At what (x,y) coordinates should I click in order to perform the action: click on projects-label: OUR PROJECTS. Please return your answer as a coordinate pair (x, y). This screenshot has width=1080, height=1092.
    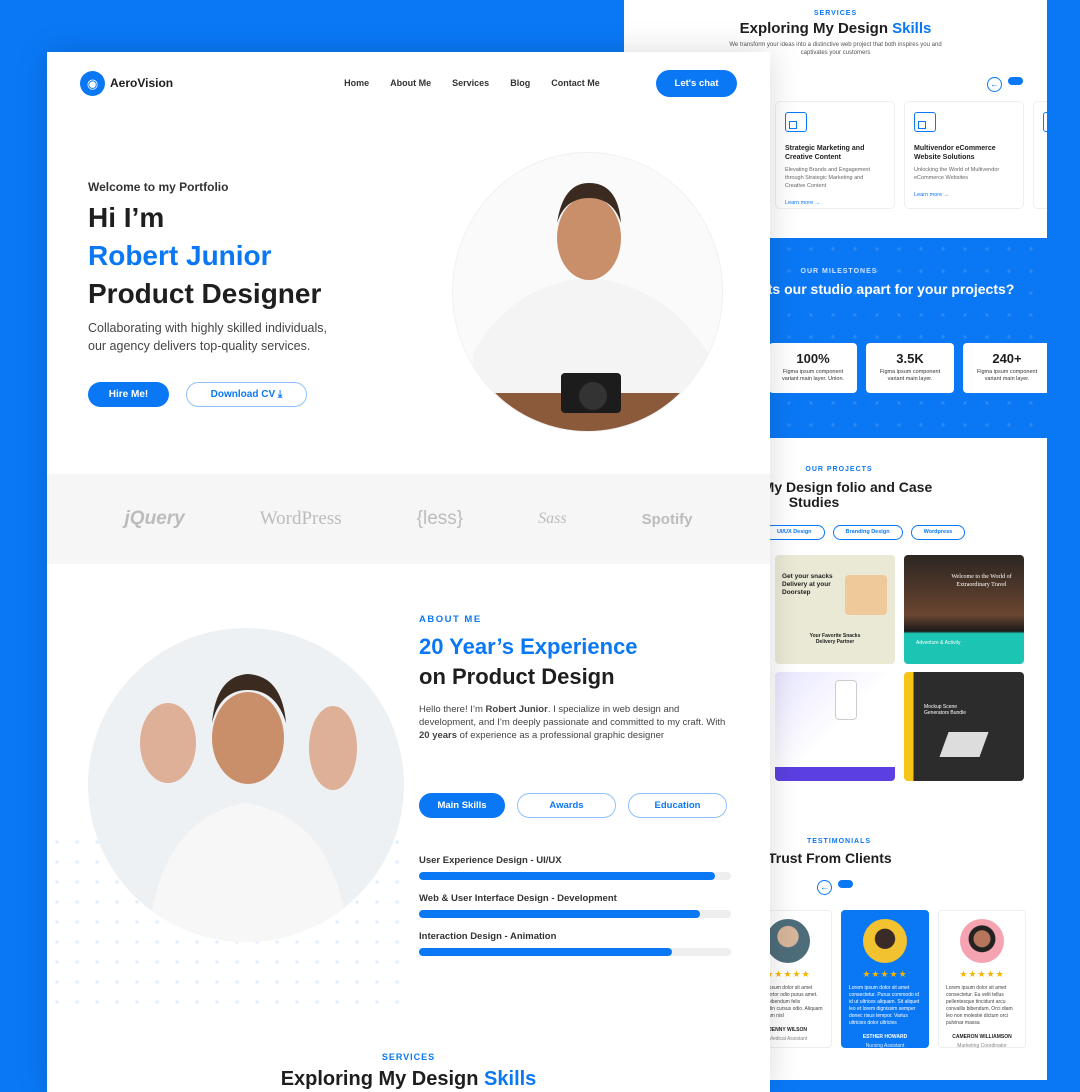
    Looking at the image, I should click on (839, 469).